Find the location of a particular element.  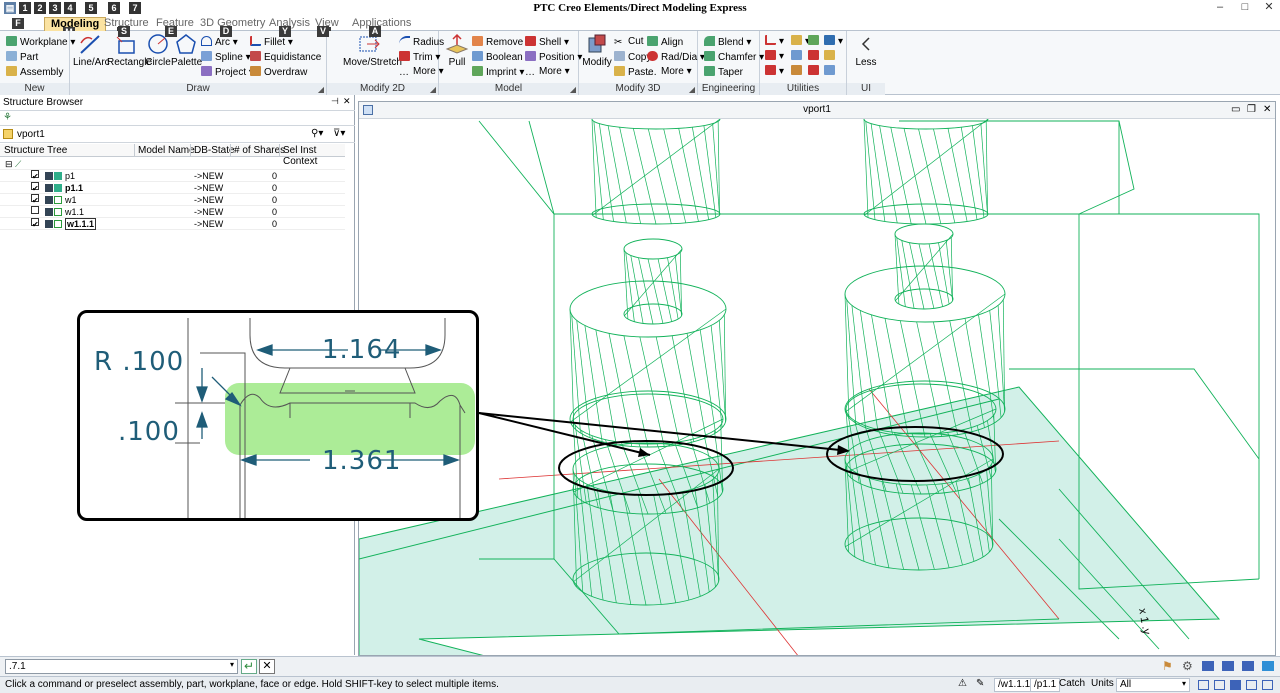

tab-modeling: Modeling is located at coordinates (75, 24).